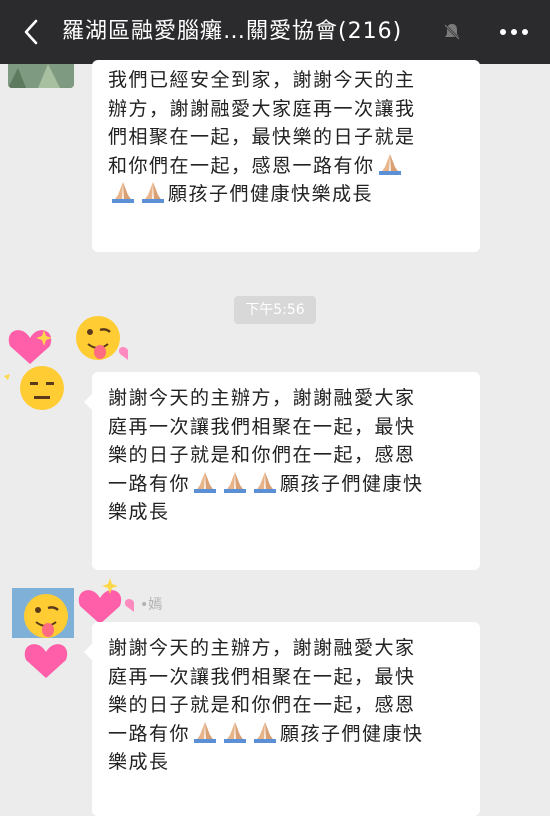 This screenshot has width=550, height=816. I want to click on bell-muted-icon, so click(452, 32).